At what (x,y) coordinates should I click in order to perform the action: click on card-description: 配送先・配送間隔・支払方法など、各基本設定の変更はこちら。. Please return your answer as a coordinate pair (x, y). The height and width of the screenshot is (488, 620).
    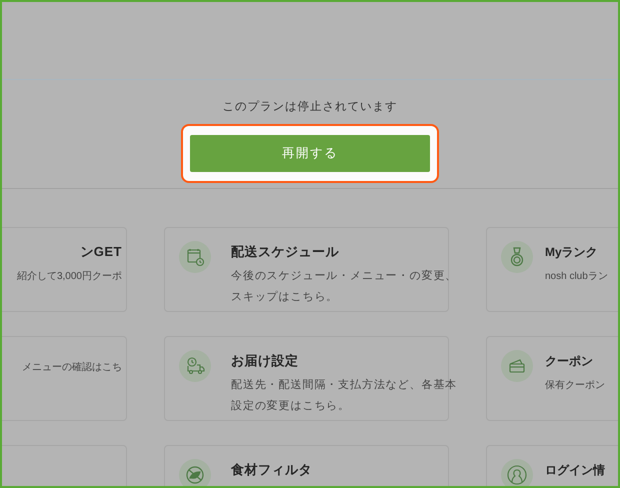
    Looking at the image, I should click on (344, 396).